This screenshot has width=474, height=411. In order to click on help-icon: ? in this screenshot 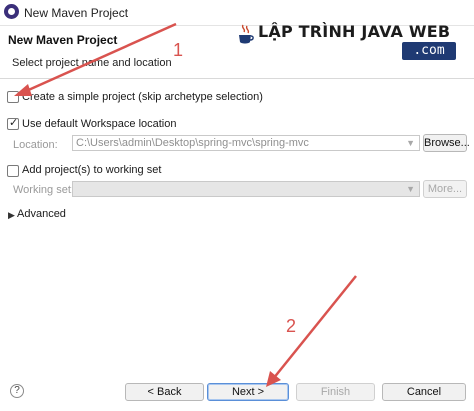, I will do `click(17, 391)`.